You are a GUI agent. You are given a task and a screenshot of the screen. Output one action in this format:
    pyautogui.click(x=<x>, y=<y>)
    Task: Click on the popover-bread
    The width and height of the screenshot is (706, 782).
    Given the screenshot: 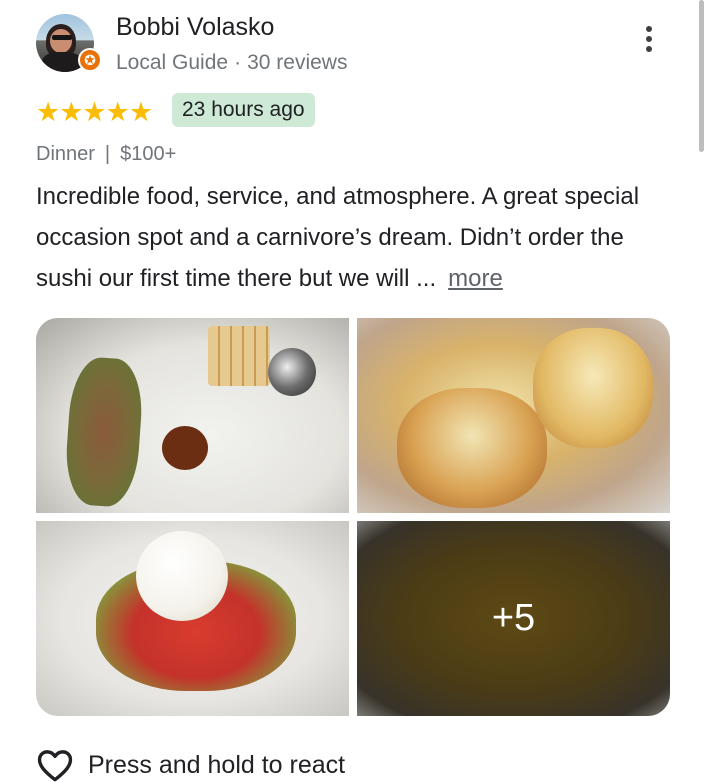 What is the action you would take?
    pyautogui.click(x=472, y=448)
    